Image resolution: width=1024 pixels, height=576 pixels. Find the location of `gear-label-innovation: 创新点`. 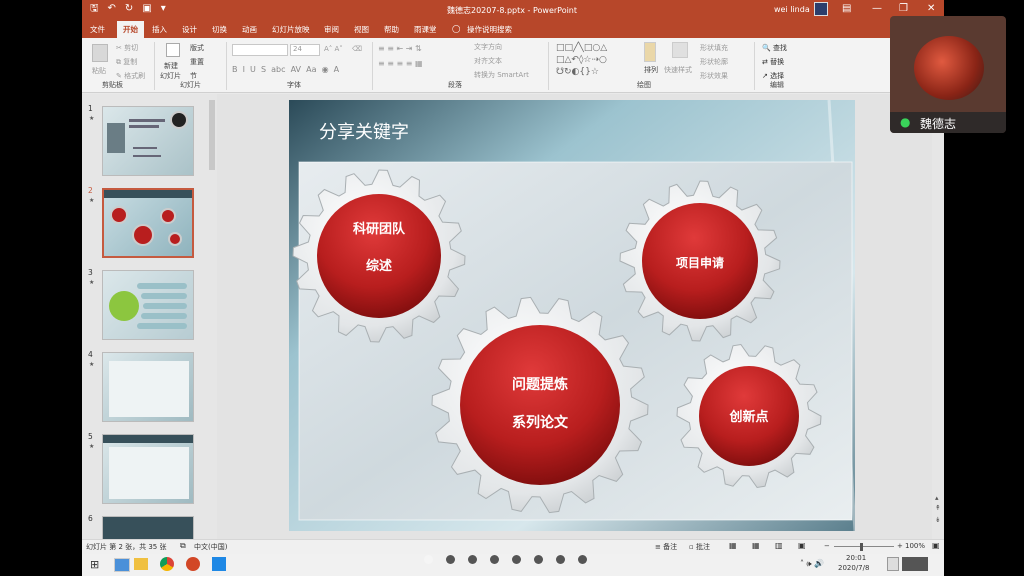

gear-label-innovation: 创新点 is located at coordinates (749, 415).